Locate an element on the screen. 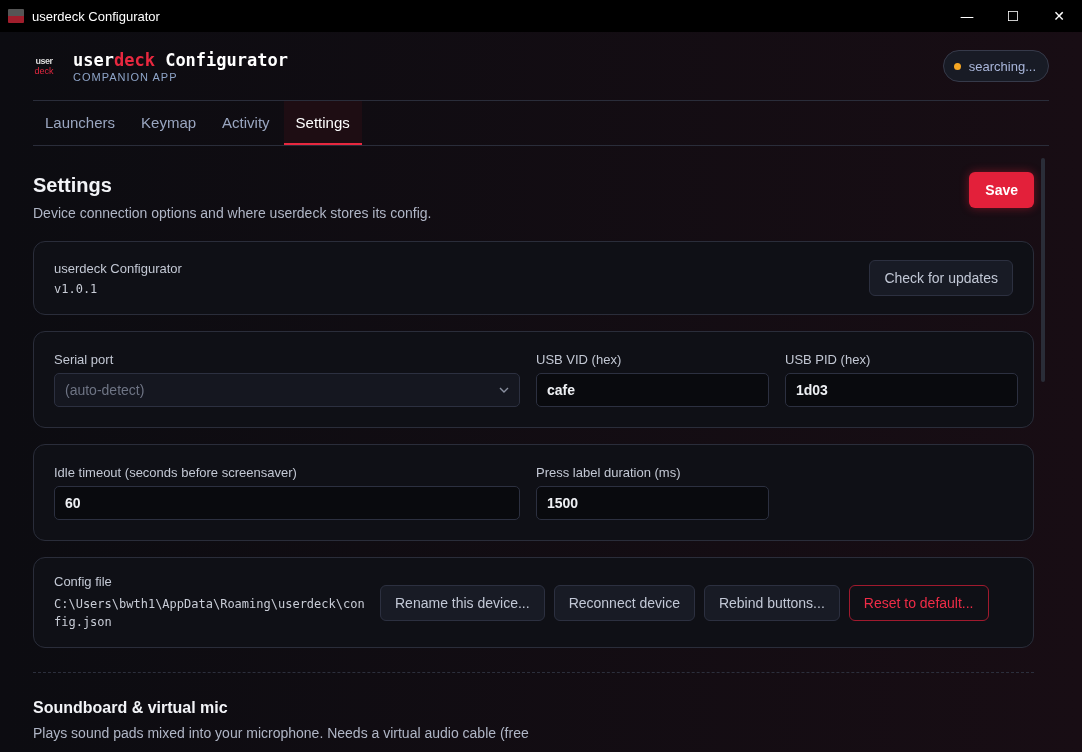 The width and height of the screenshot is (1082, 752). field-label: Idle timeout (seconds before screensaver) is located at coordinates (176, 472).